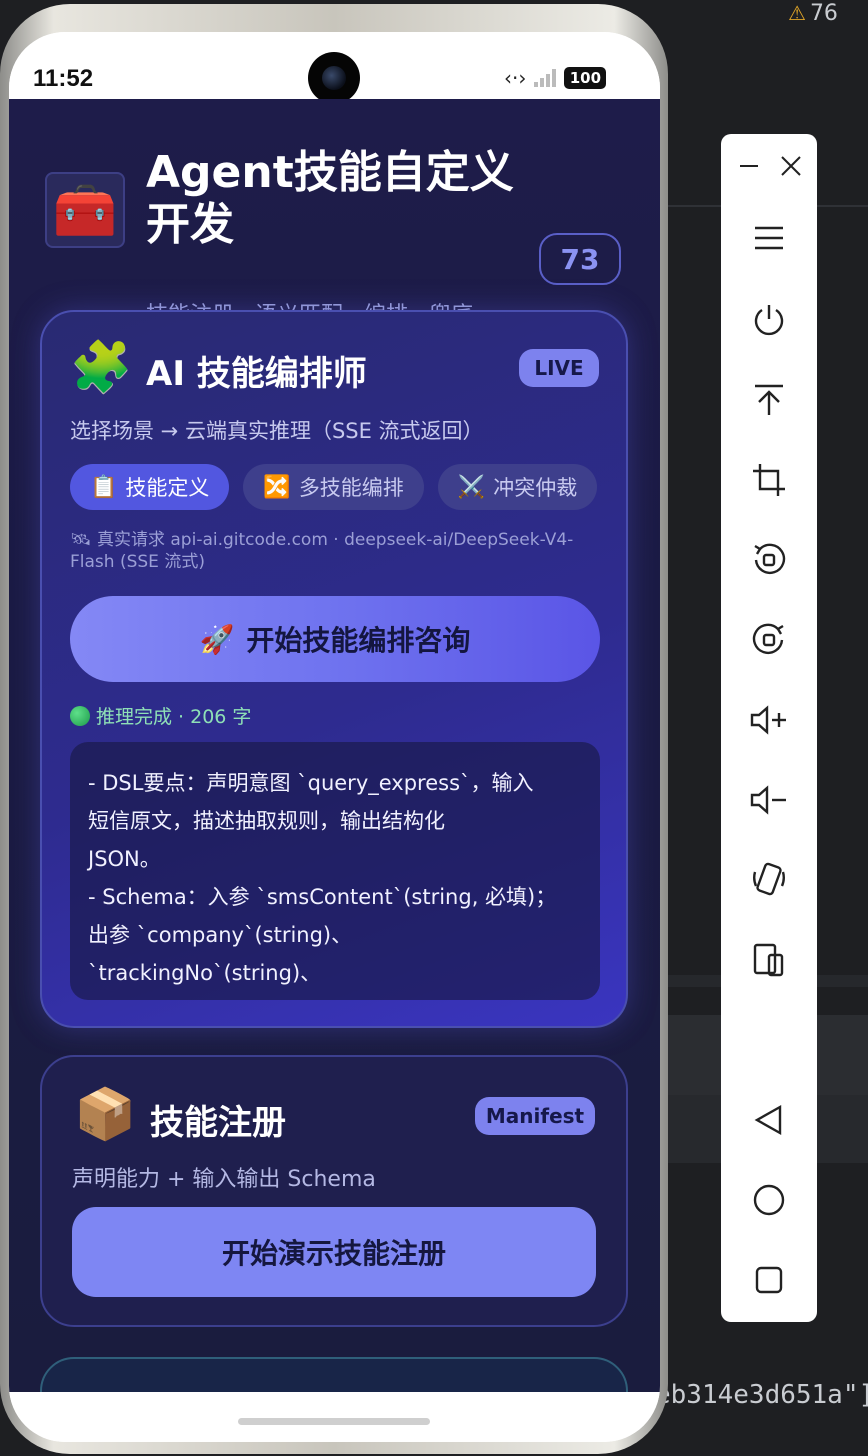 The image size is (868, 1456). What do you see at coordinates (769, 640) in the screenshot?
I see `rotate-right-icon` at bounding box center [769, 640].